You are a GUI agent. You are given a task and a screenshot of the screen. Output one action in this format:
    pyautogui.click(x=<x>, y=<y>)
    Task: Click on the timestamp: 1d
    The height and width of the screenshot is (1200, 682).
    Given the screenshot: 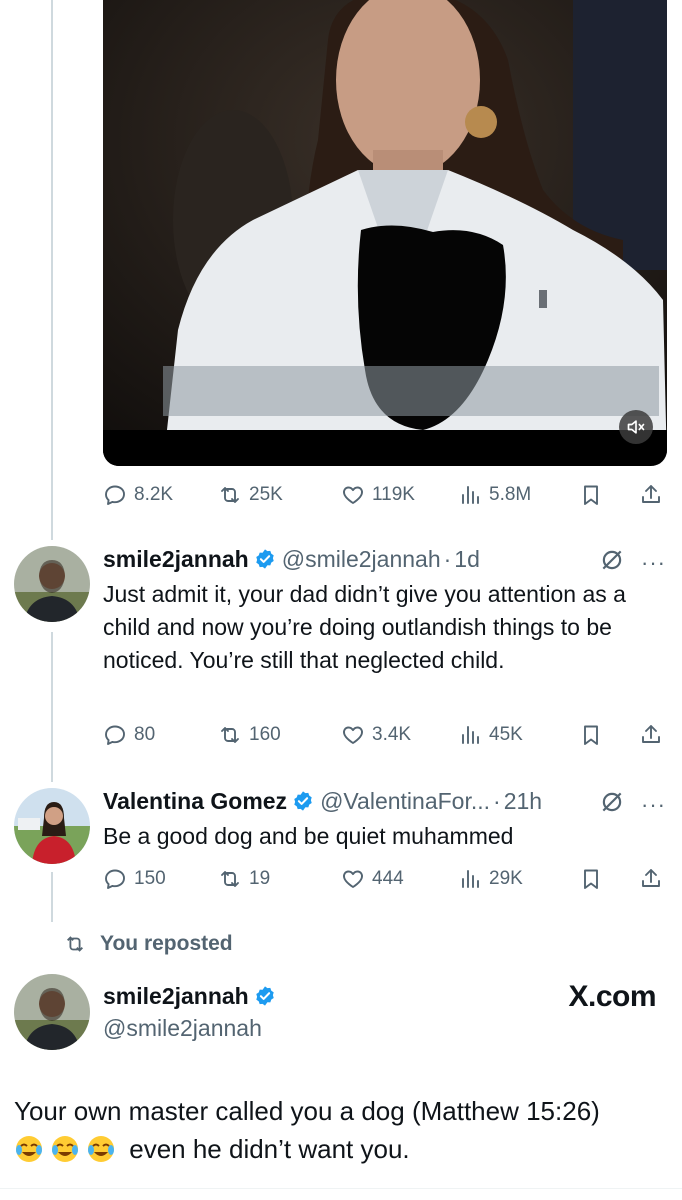 What is the action you would take?
    pyautogui.click(x=467, y=559)
    